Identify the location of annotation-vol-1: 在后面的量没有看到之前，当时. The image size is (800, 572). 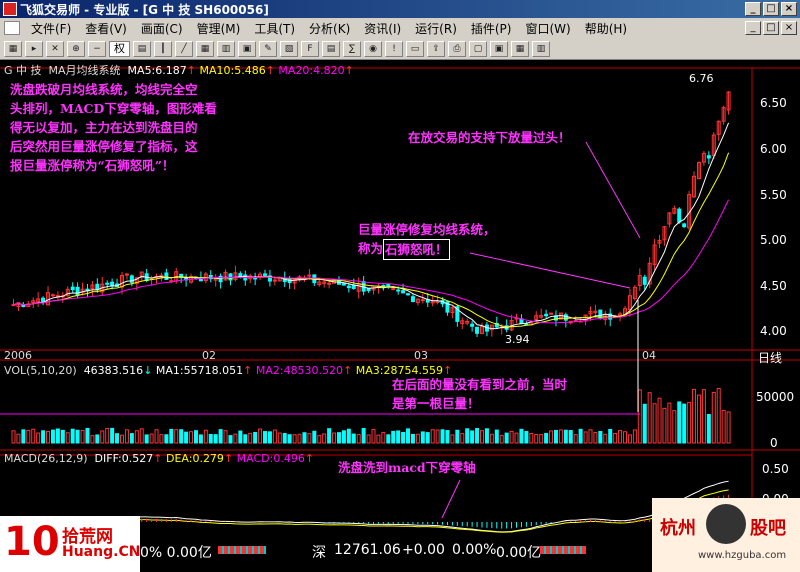
(480, 384).